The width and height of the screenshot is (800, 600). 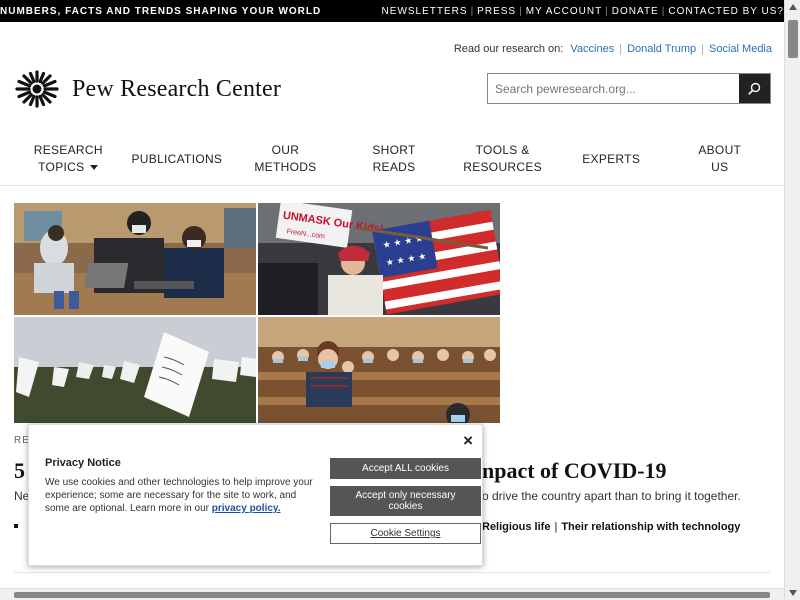 I want to click on vertical-scroll-thumb, so click(x=793, y=39).